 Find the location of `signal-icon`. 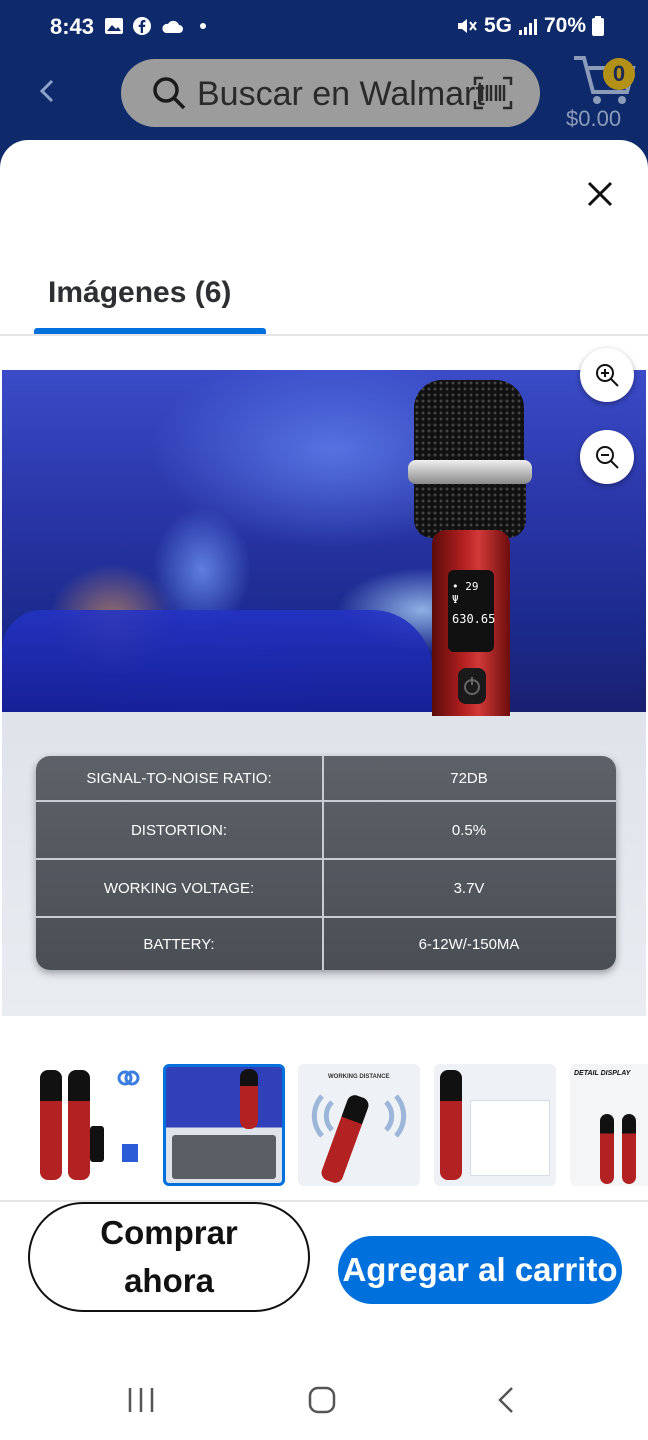

signal-icon is located at coordinates (527, 27).